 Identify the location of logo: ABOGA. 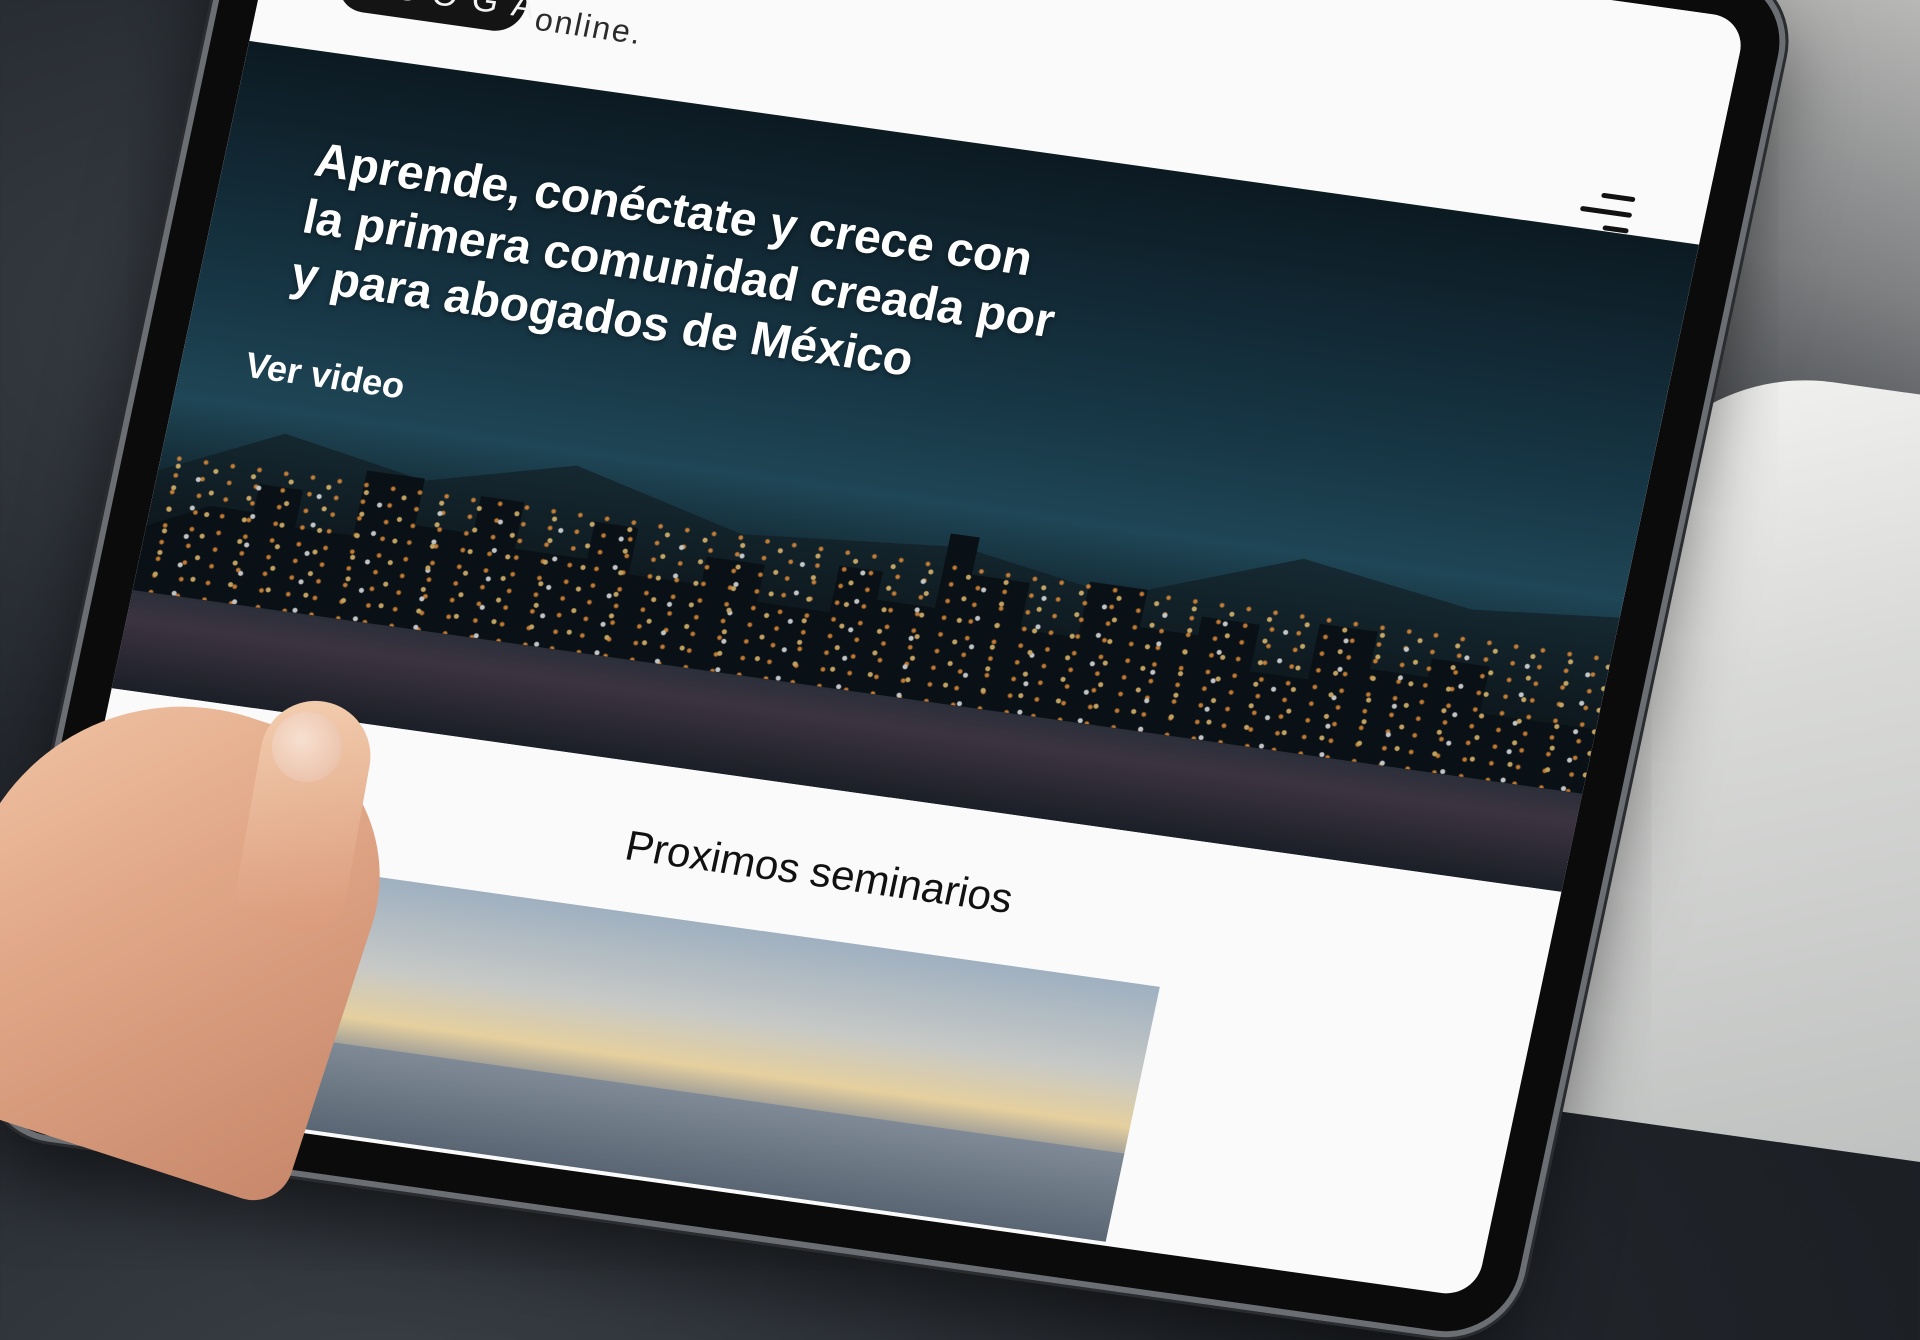
(443, 17).